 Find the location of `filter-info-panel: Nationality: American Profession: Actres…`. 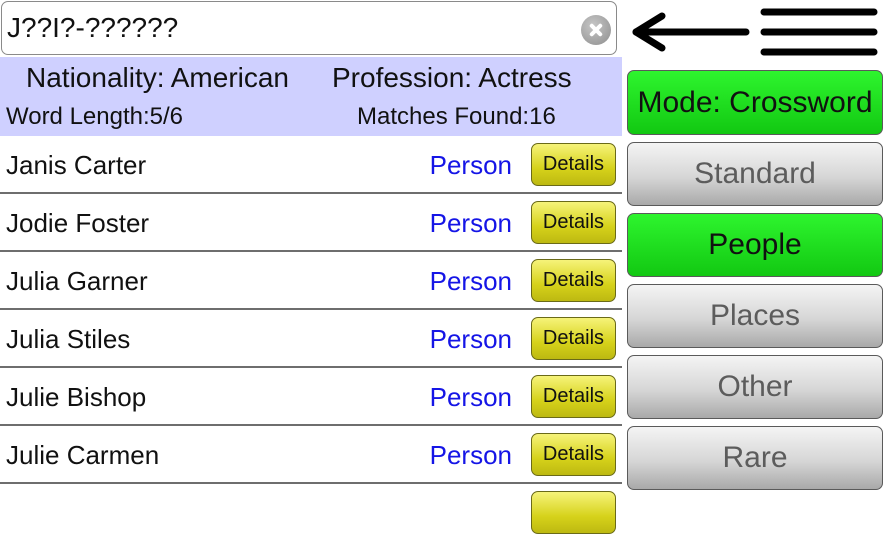

filter-info-panel: Nationality: American Profession: Actres… is located at coordinates (311, 96).